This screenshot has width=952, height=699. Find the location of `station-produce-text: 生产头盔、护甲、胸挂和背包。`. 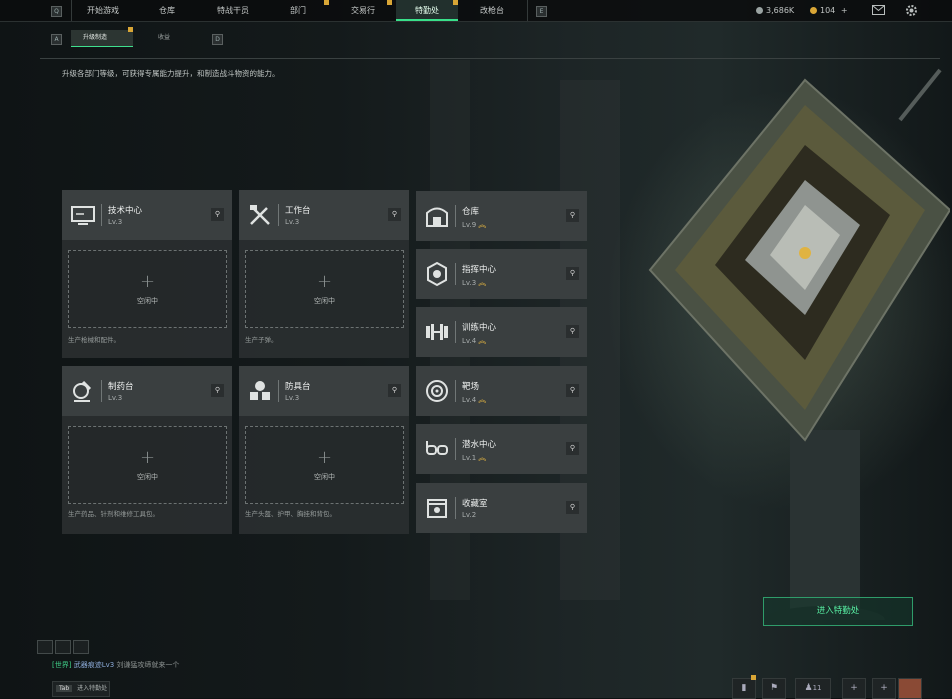

station-produce-text: 生产头盔、护甲、胸挂和背包。 is located at coordinates (290, 514).